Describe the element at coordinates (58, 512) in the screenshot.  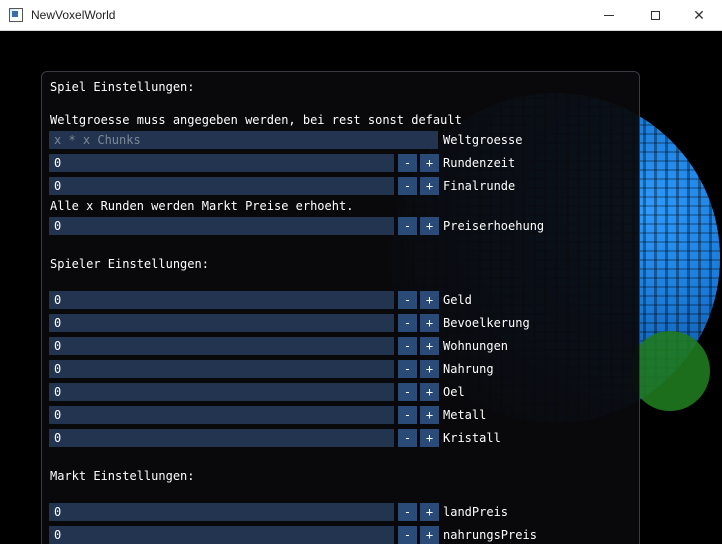
I see `landpreis-value: 0` at that location.